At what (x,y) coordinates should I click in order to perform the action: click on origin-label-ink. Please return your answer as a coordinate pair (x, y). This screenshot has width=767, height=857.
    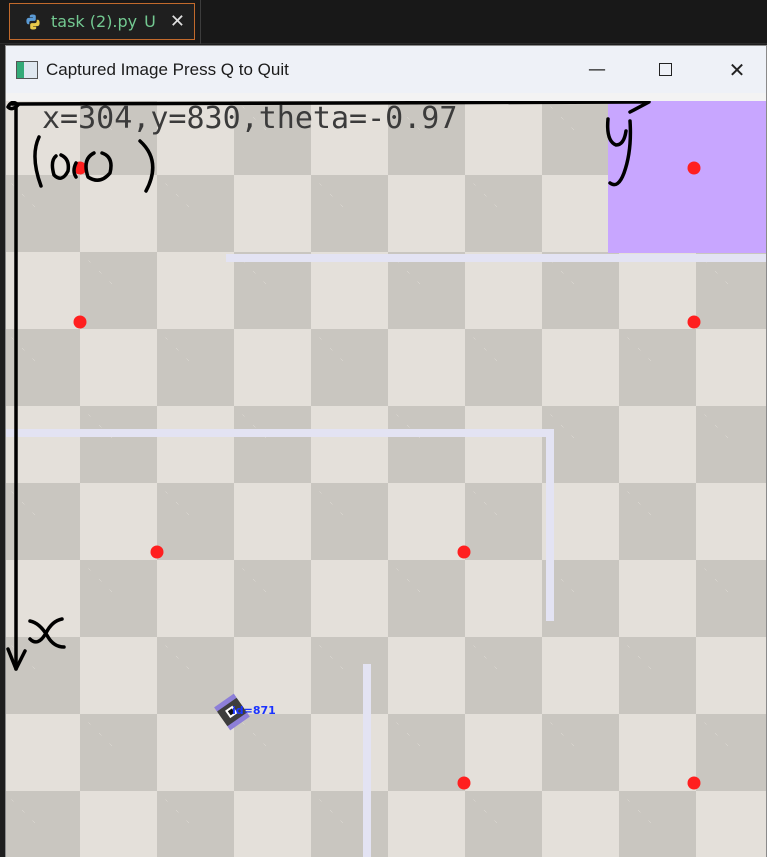
    Looking at the image, I should click on (94, 164).